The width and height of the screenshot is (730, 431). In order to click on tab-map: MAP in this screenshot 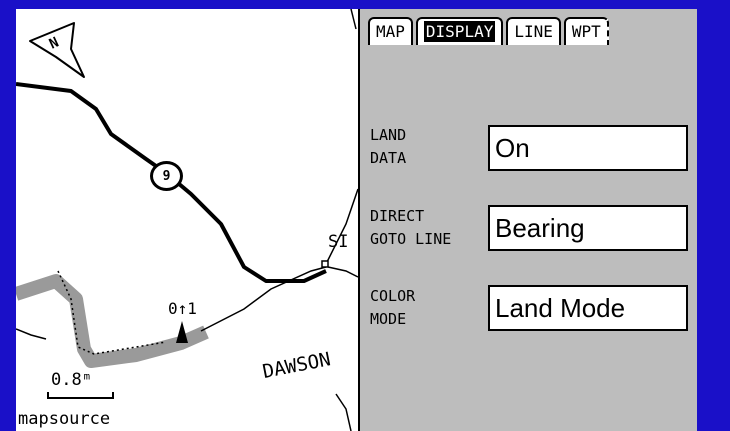, I will do `click(390, 31)`.